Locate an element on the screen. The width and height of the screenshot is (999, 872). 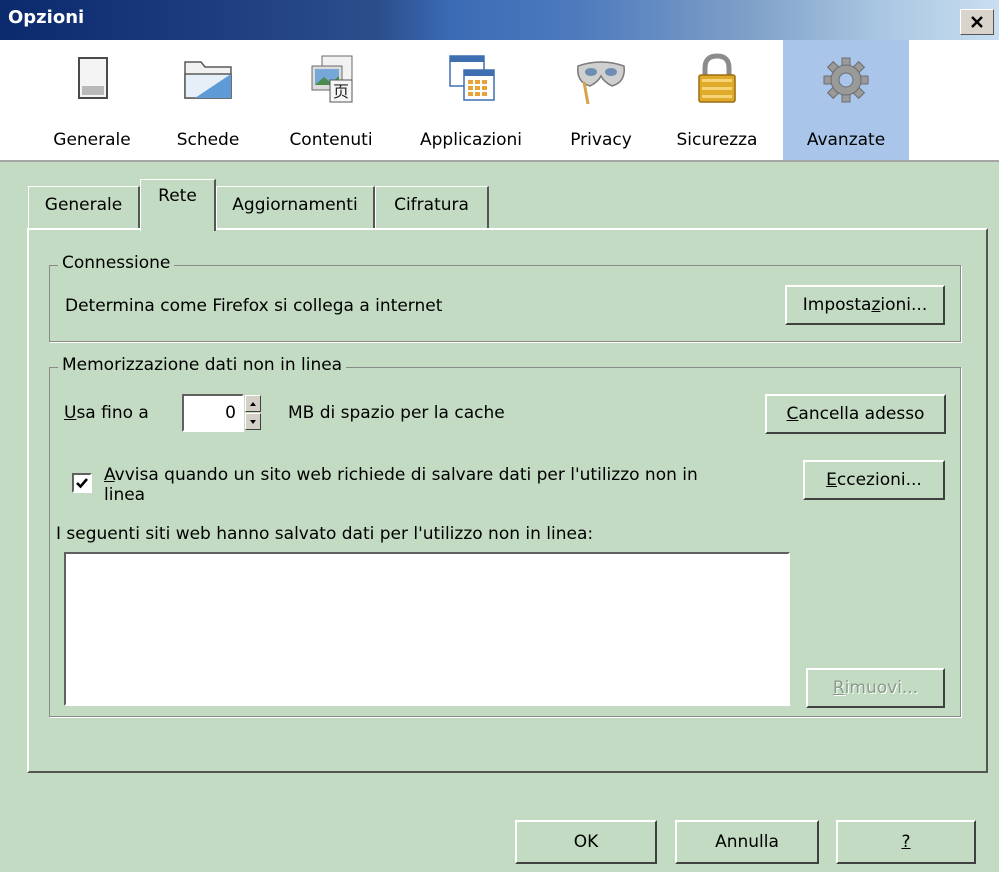
toolbar-item-applicazioni: Applicazioni is located at coordinates (471, 100).